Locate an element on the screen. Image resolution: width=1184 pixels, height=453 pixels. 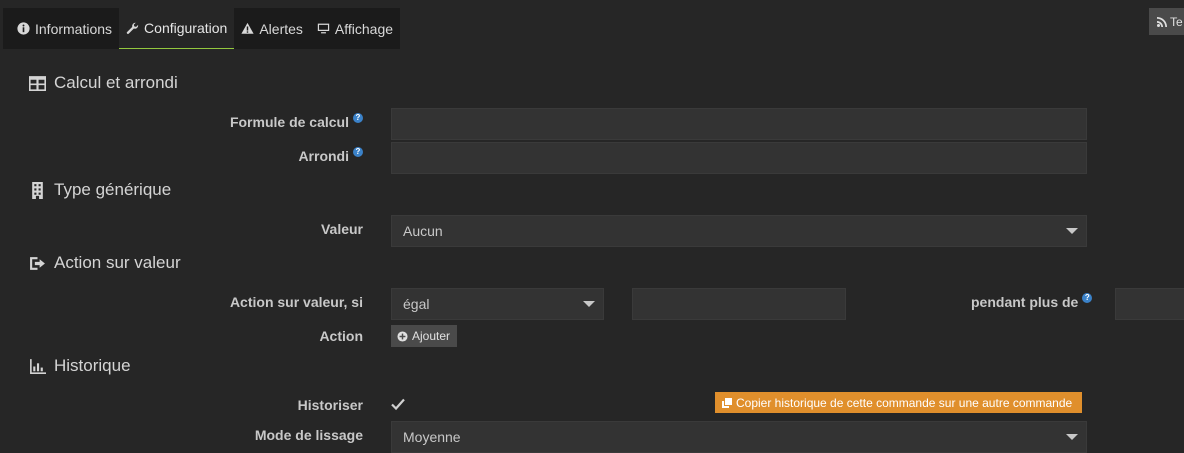
info-circle-icon is located at coordinates (23, 28).